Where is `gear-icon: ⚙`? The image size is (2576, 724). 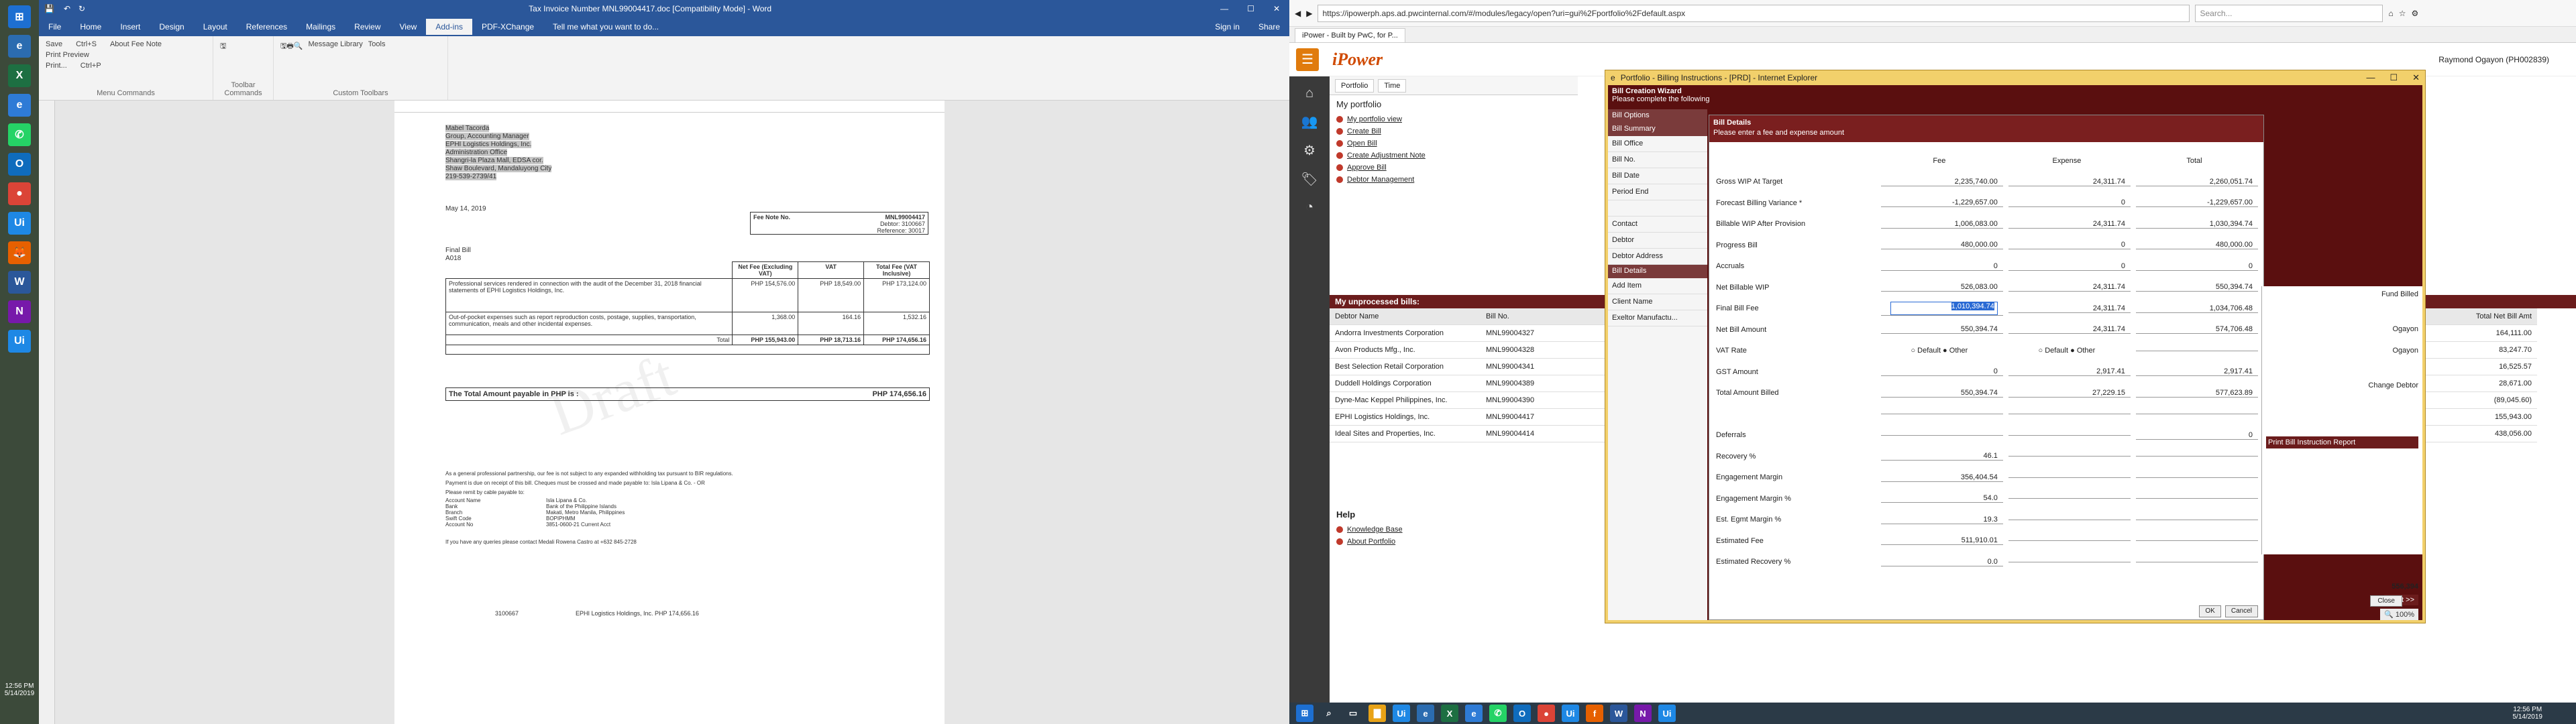
gear-icon: ⚙ is located at coordinates (2414, 13).